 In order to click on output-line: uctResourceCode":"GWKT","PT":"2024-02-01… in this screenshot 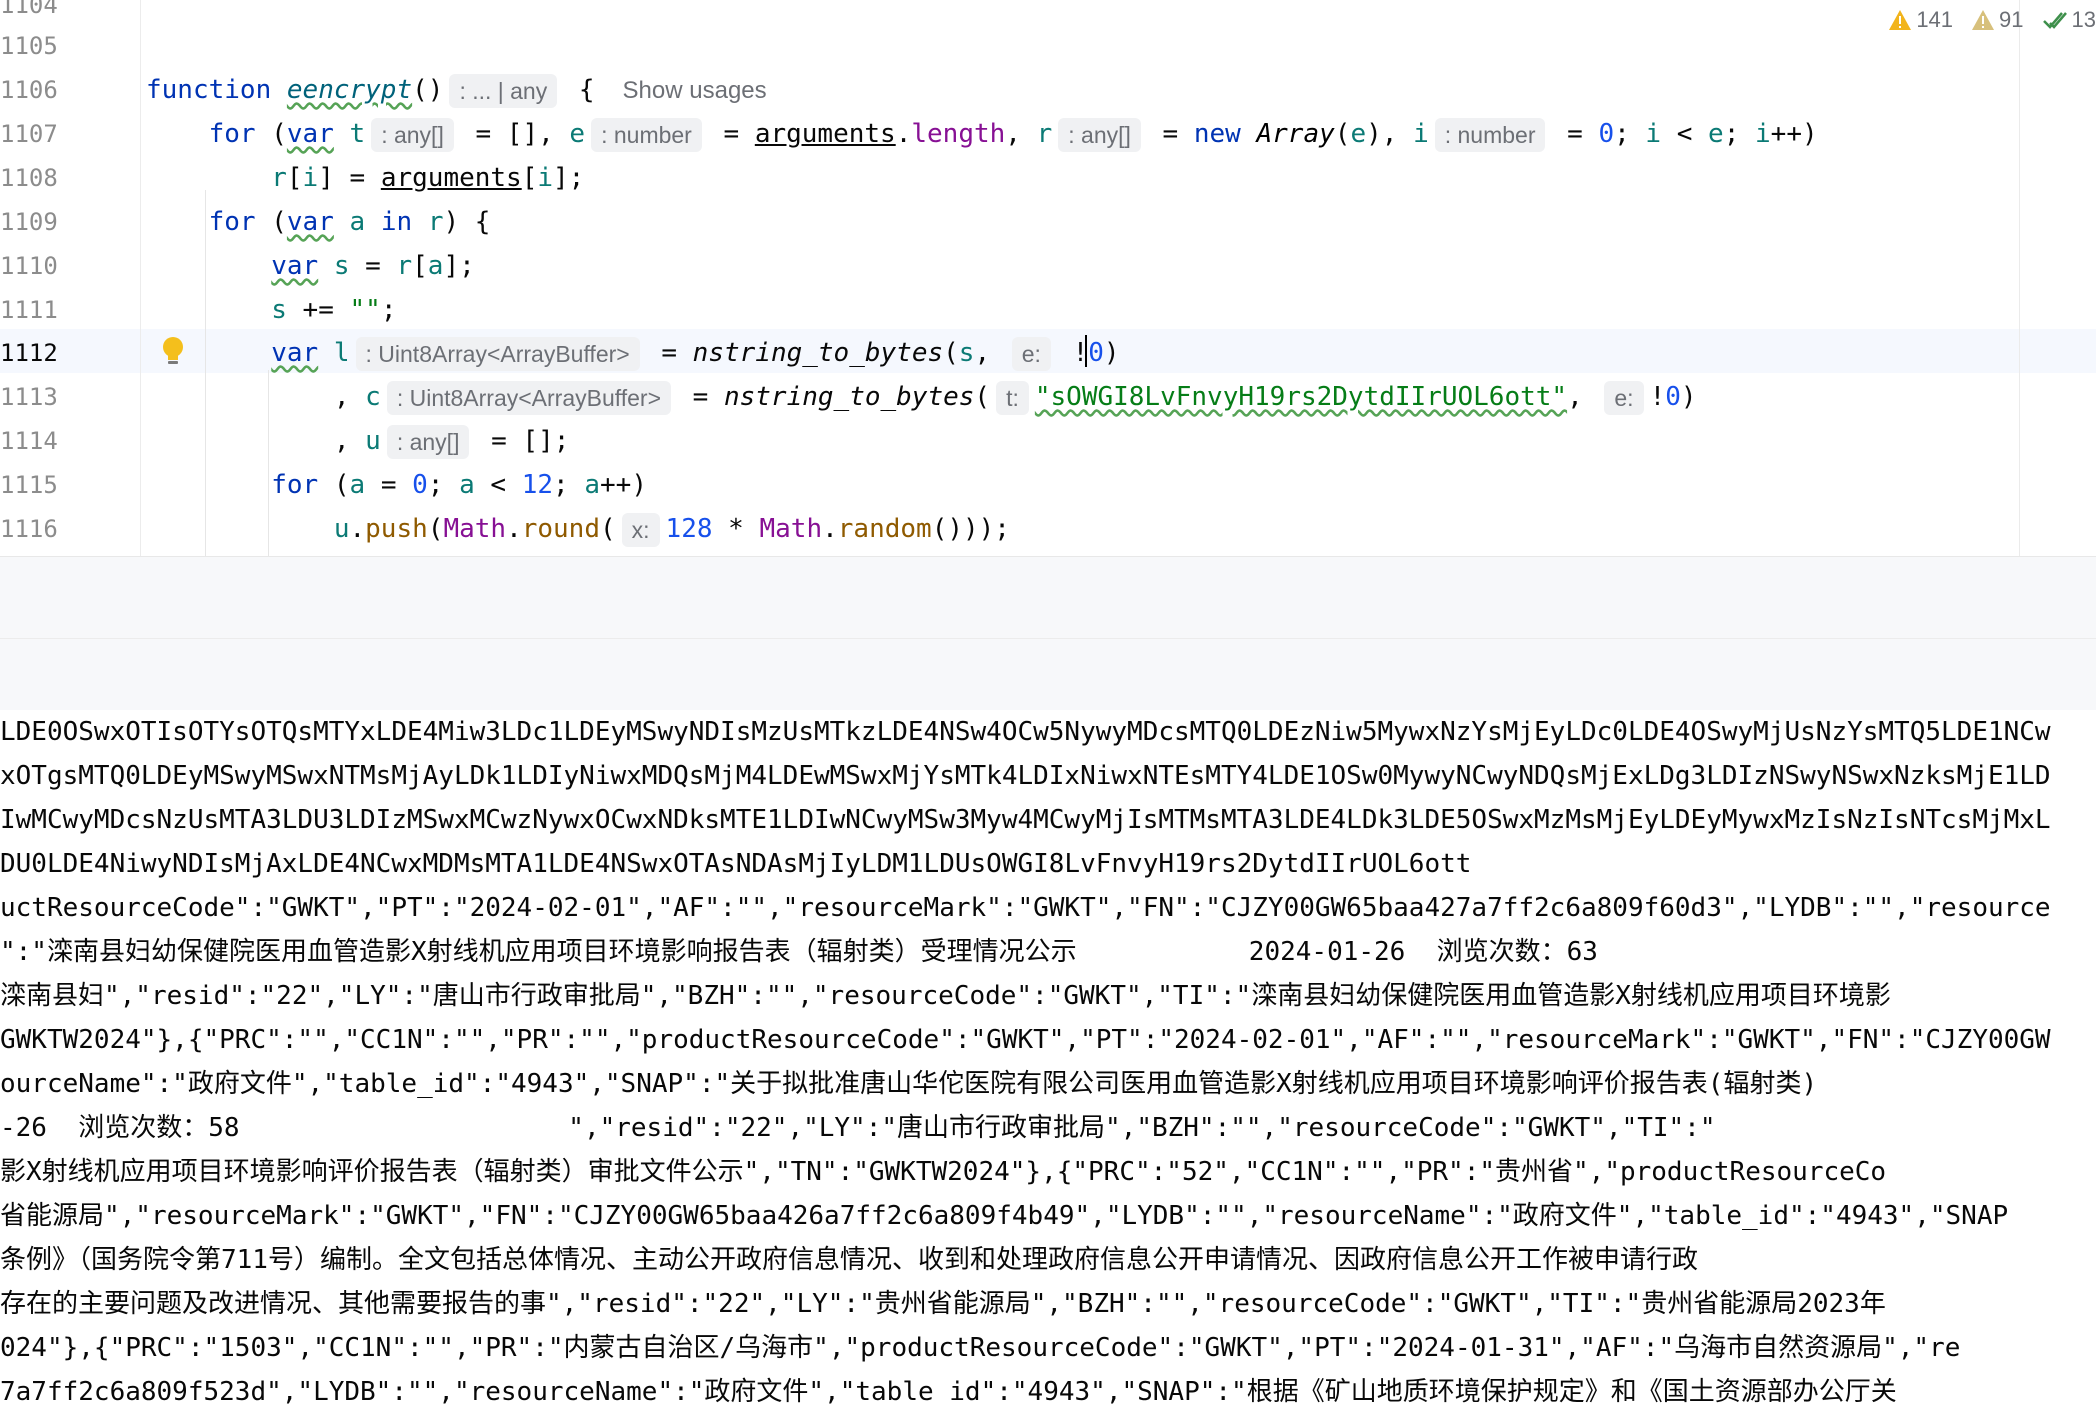, I will do `click(1025, 908)`.